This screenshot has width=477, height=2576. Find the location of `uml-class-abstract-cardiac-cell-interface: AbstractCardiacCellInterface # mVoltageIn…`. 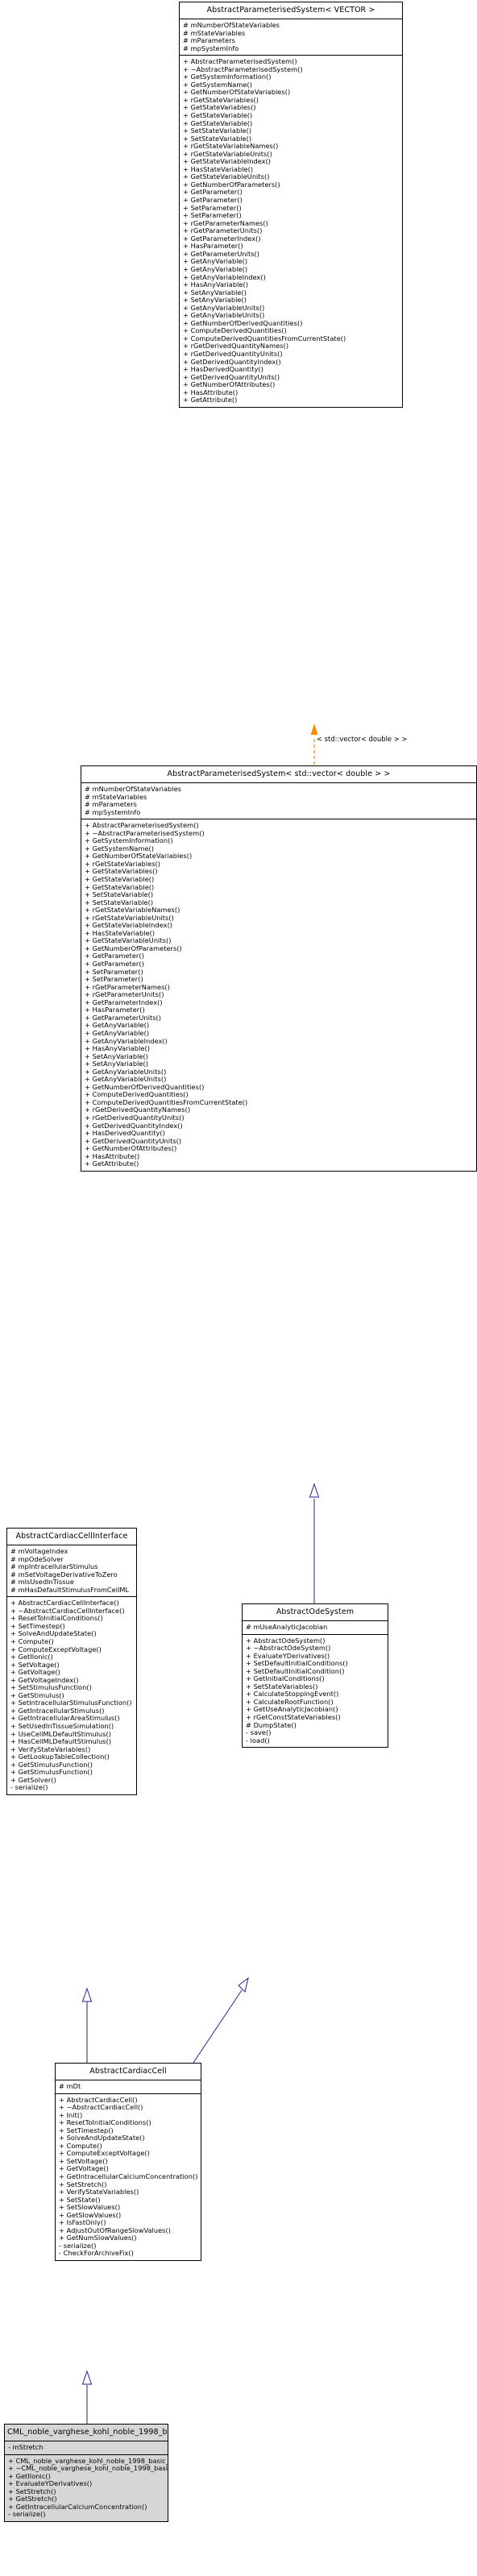

uml-class-abstract-cardiac-cell-interface: AbstractCardiacCellInterface # mVoltageIn… is located at coordinates (71, 1661).